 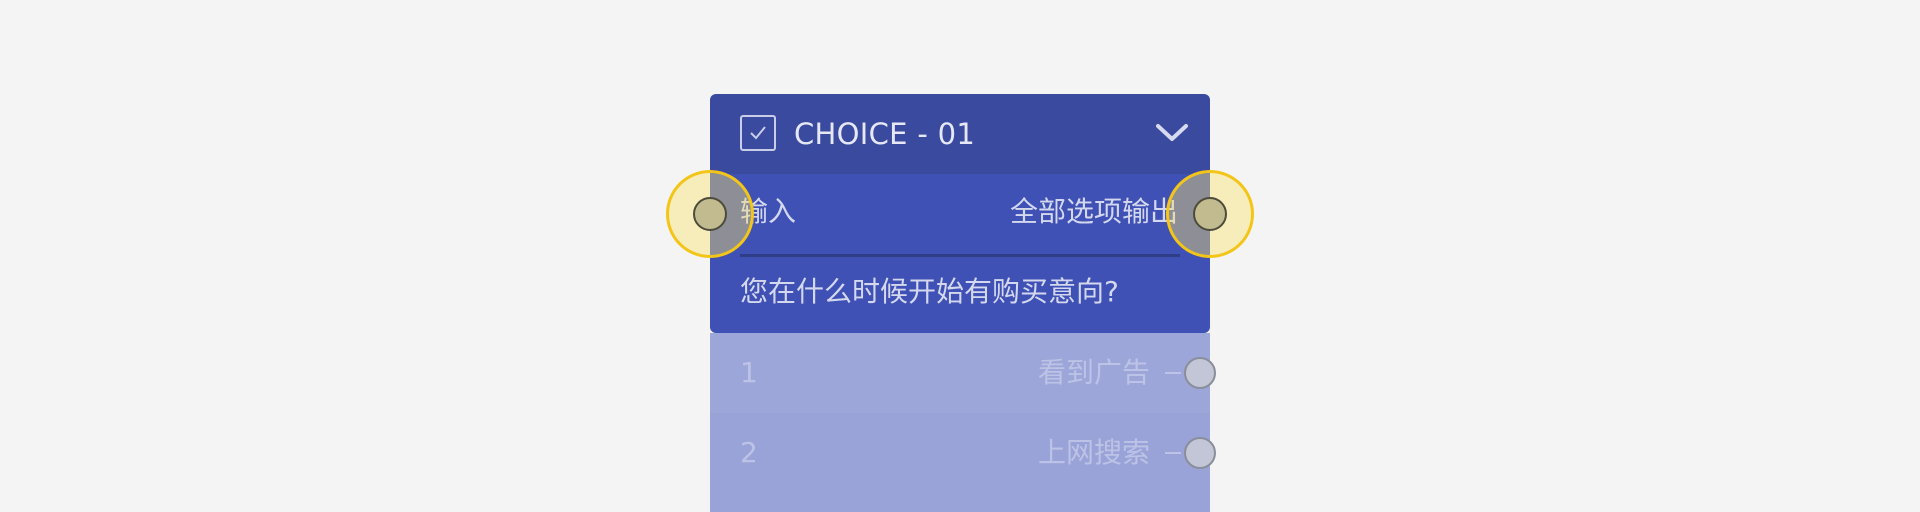 What do you see at coordinates (758, 133) in the screenshot?
I see `checkbox-checked-icon` at bounding box center [758, 133].